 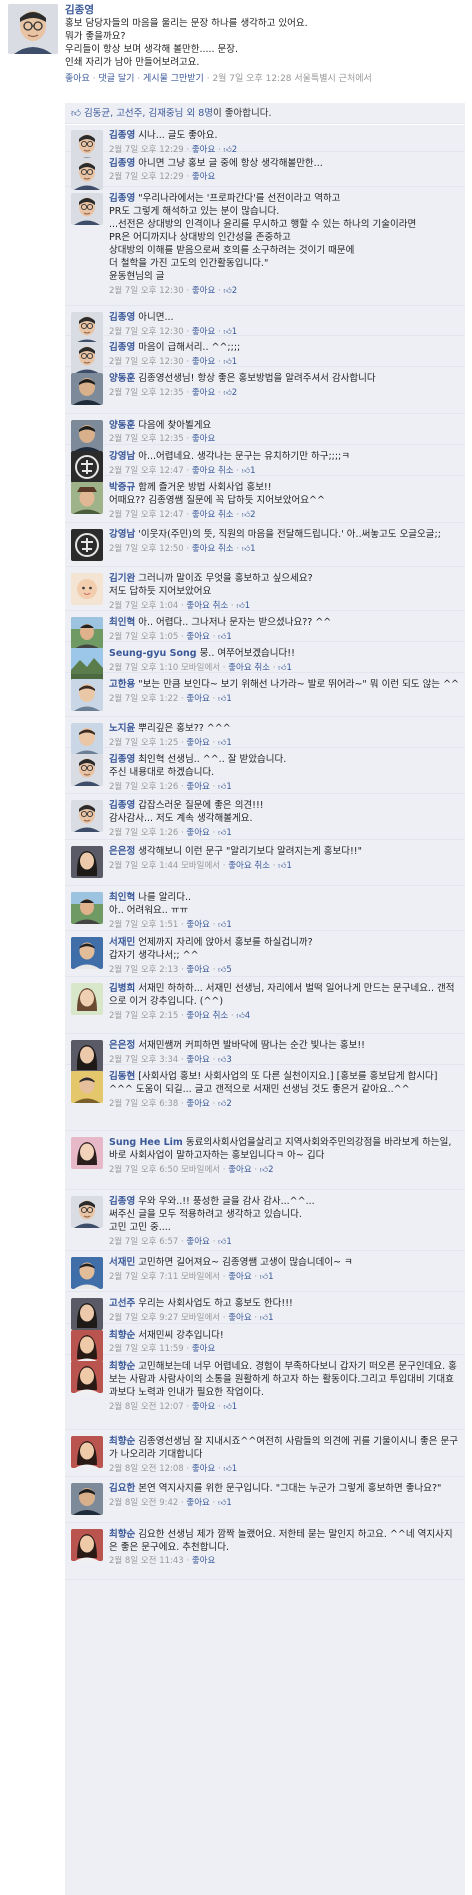 I want to click on comment-time: 2월 7일 오후 1:51, so click(x=143, y=925).